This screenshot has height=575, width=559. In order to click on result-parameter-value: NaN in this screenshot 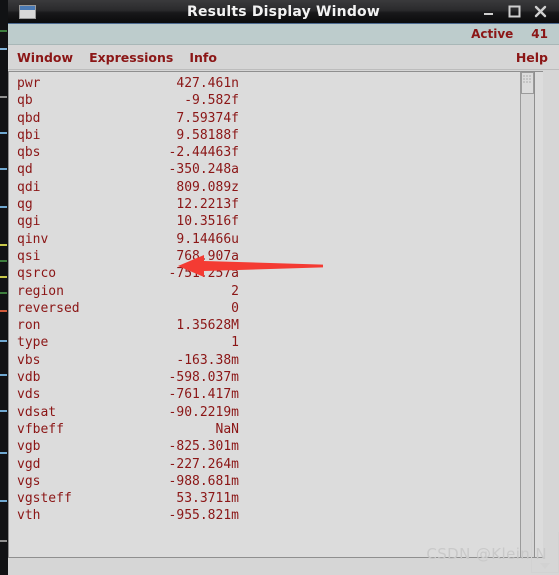, I will do `click(227, 429)`.